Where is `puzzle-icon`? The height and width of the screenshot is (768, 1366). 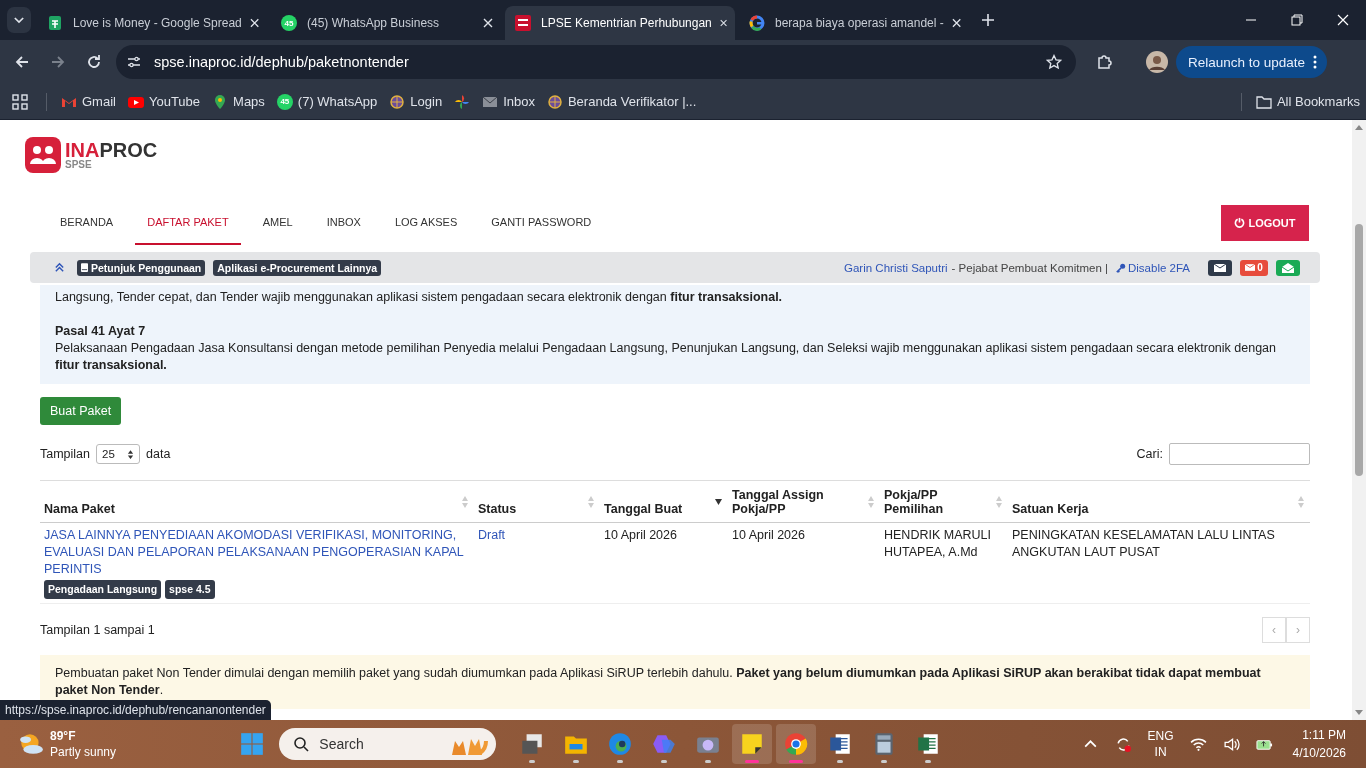
puzzle-icon is located at coordinates (1104, 62).